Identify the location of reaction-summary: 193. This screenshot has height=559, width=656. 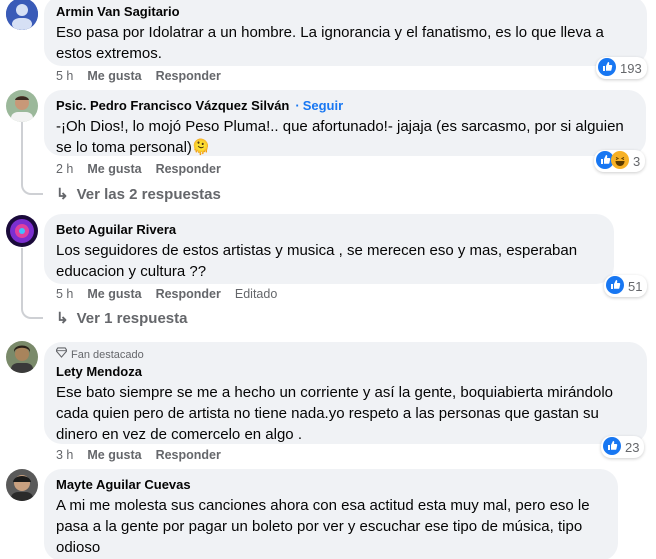
(621, 68).